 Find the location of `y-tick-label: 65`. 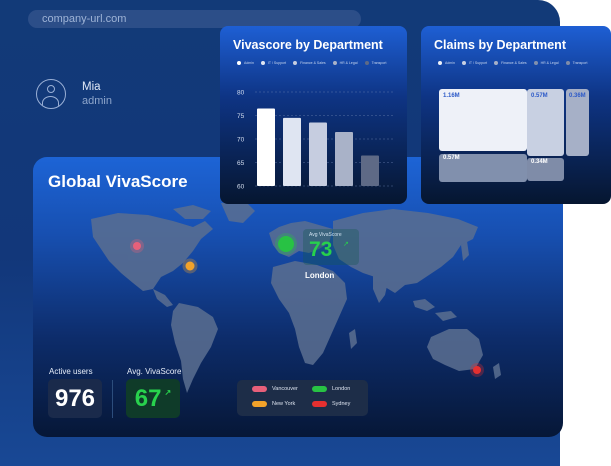

y-tick-label: 65 is located at coordinates (241, 163).